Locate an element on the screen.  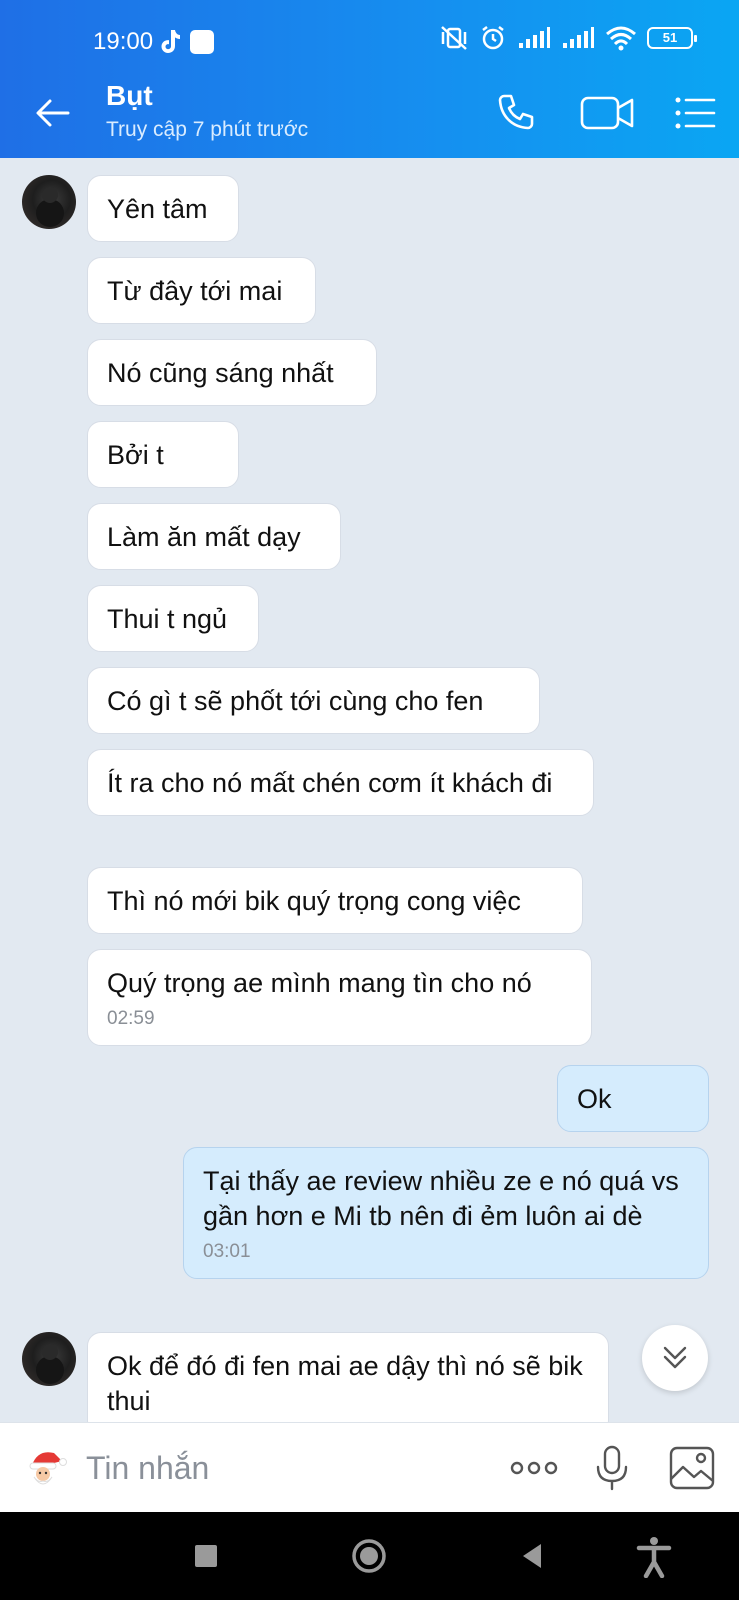
vibrate-off-icon is located at coordinates (454, 38).